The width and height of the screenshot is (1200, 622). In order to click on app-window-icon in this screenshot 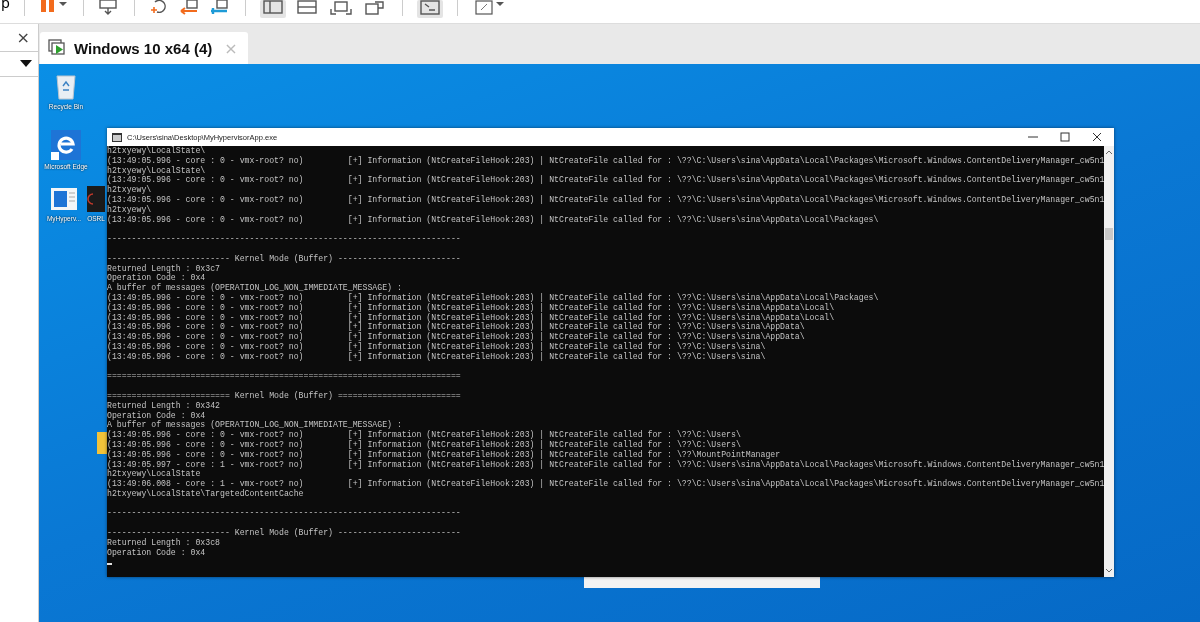, I will do `click(64, 199)`.